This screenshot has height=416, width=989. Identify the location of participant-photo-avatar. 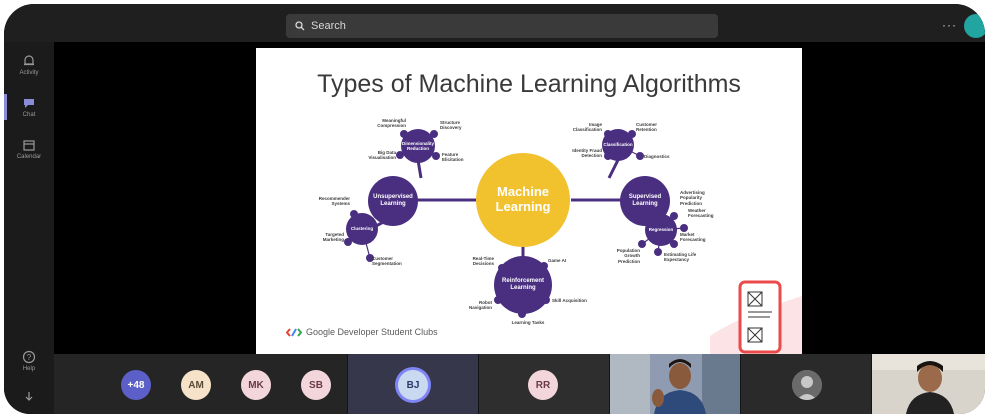
(807, 385).